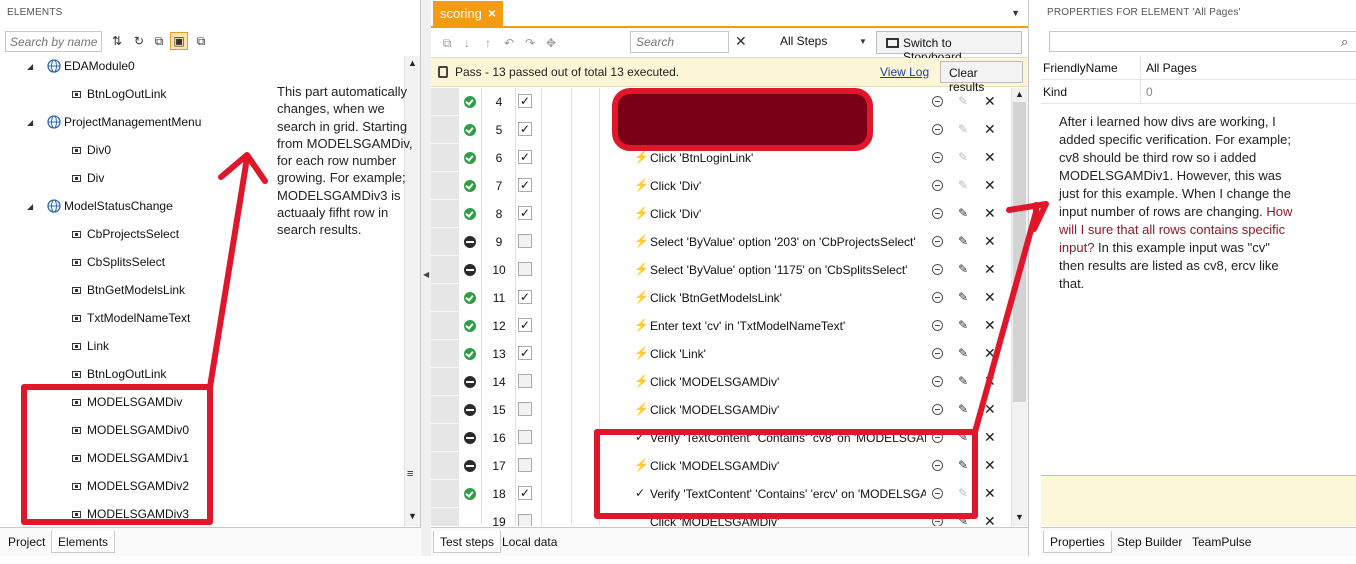  What do you see at coordinates (426, 278) in the screenshot?
I see `panel-splitter: ◀` at bounding box center [426, 278].